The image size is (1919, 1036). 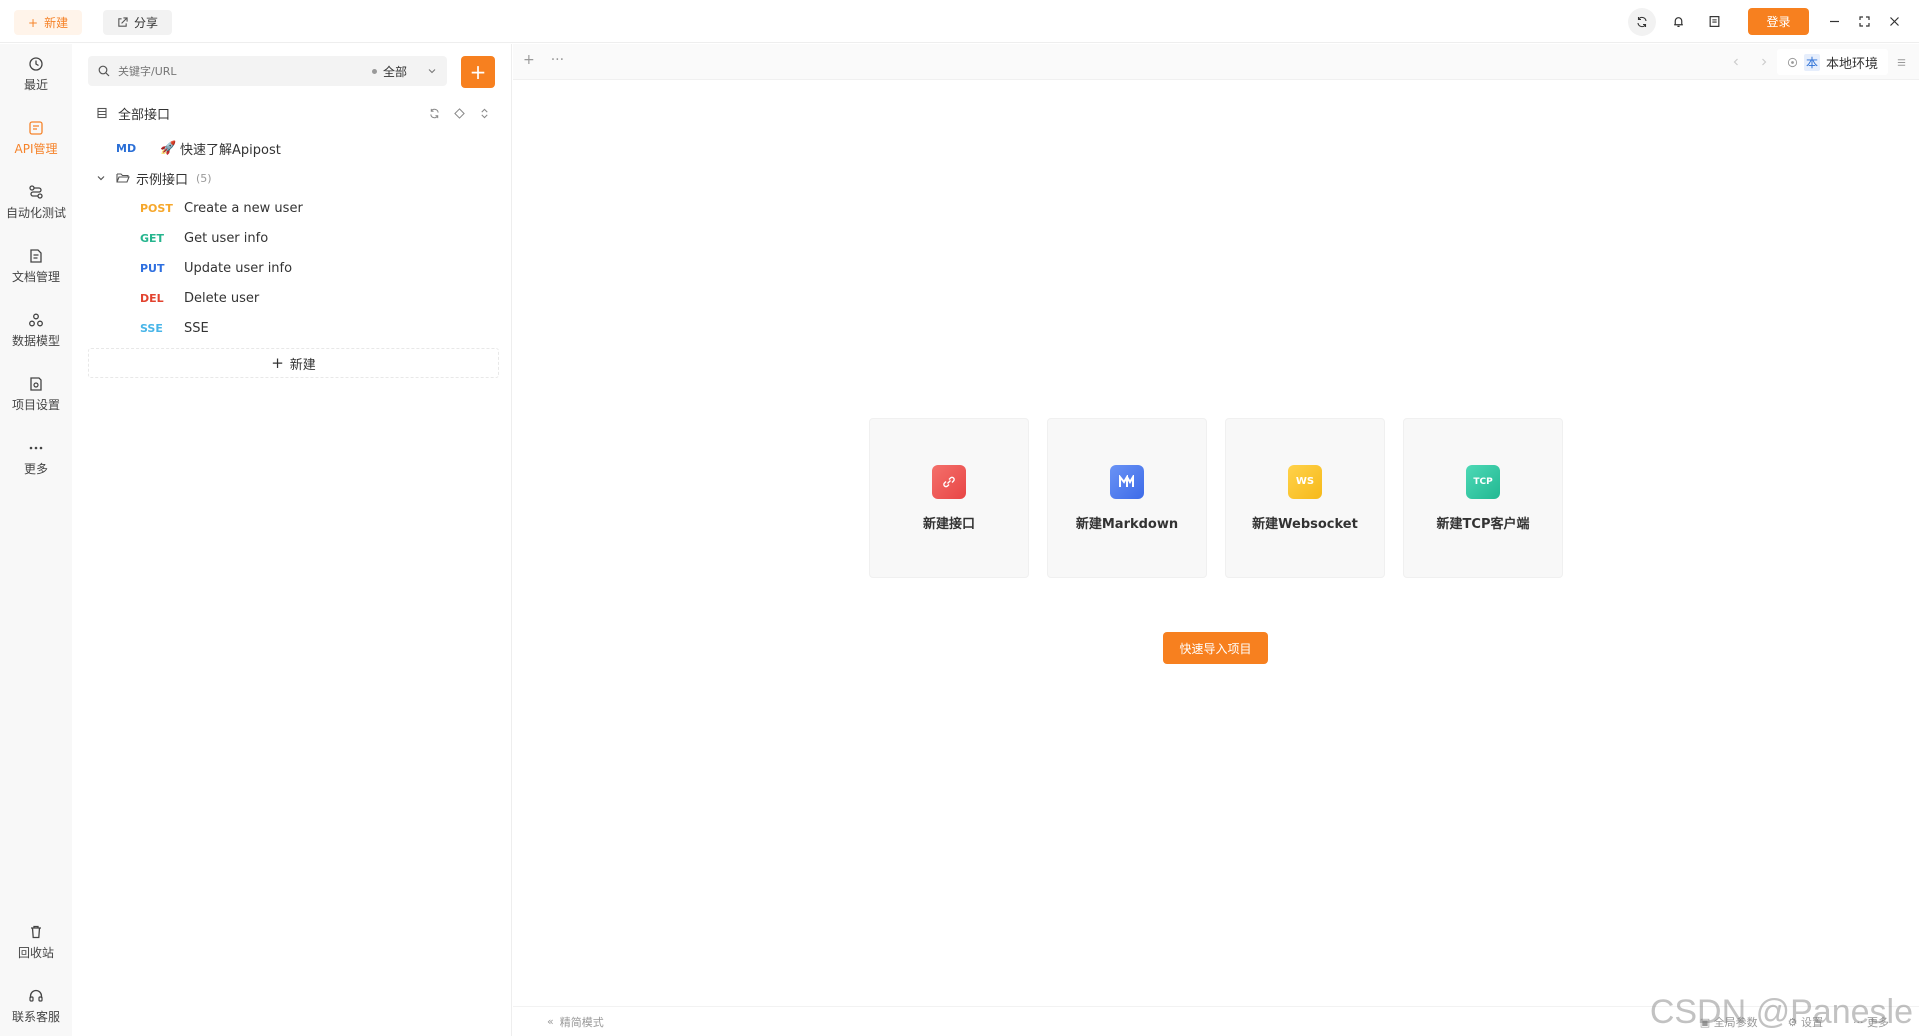 What do you see at coordinates (959, 21) in the screenshot?
I see `top-bar: + 新建 分享 登录` at bounding box center [959, 21].